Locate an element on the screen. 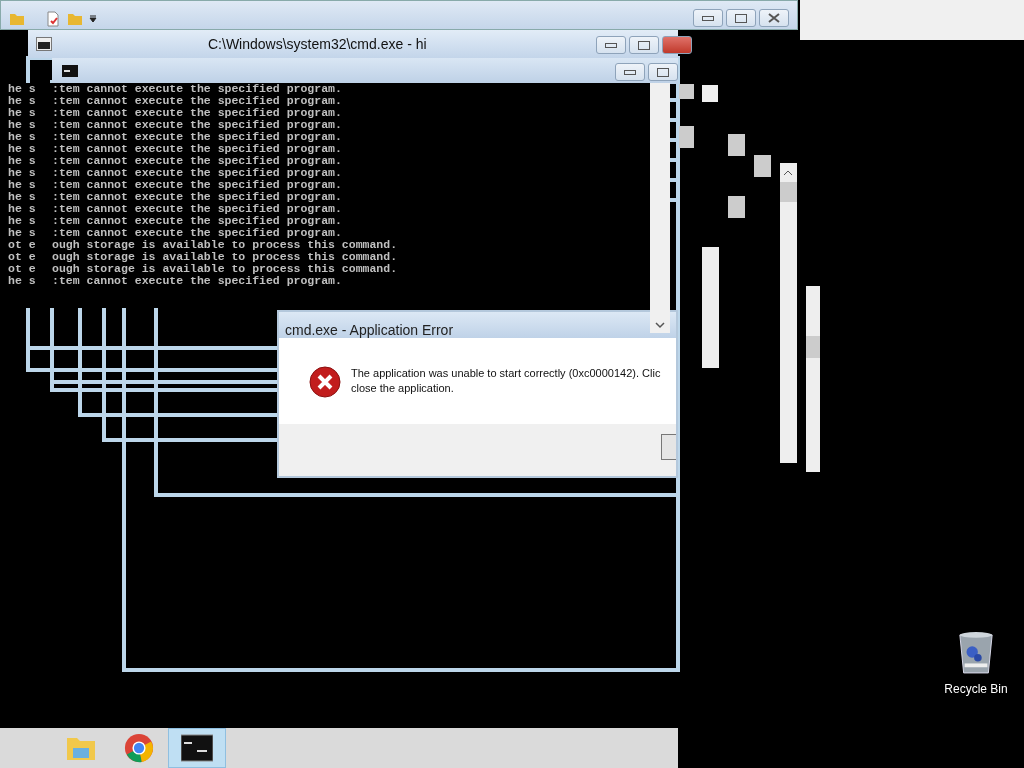 The image size is (1024, 768). error-message: The application was unable to start correctly (0xc0000142). Clic is located at coordinates (506, 373).